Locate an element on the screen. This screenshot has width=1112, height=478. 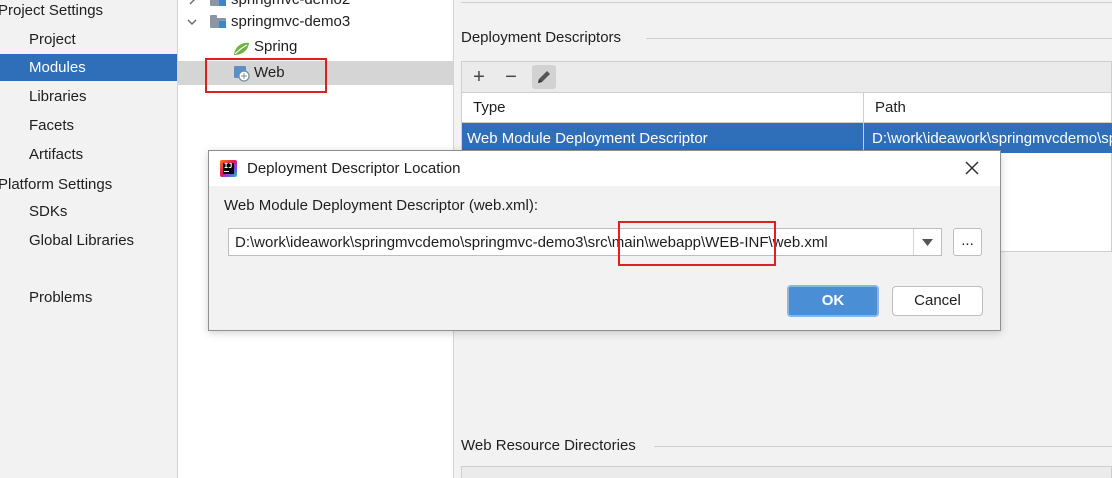
ok-button: OK is located at coordinates (833, 301).